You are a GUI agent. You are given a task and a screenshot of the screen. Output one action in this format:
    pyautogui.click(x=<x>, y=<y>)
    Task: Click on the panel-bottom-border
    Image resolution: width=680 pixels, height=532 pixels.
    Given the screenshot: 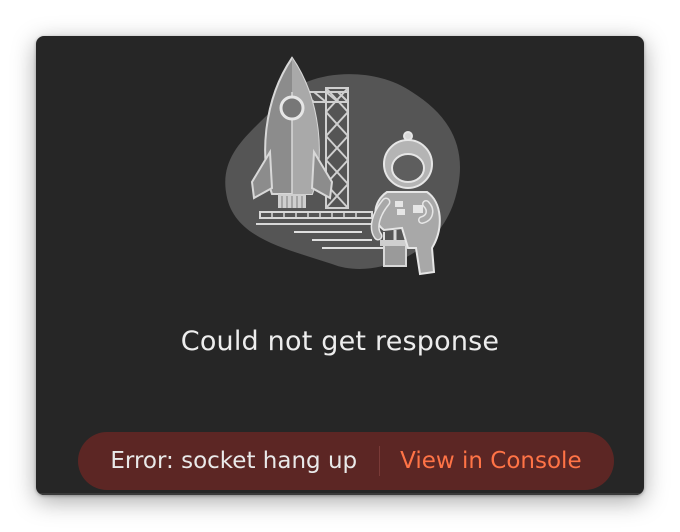 What is the action you would take?
    pyautogui.click(x=340, y=494)
    